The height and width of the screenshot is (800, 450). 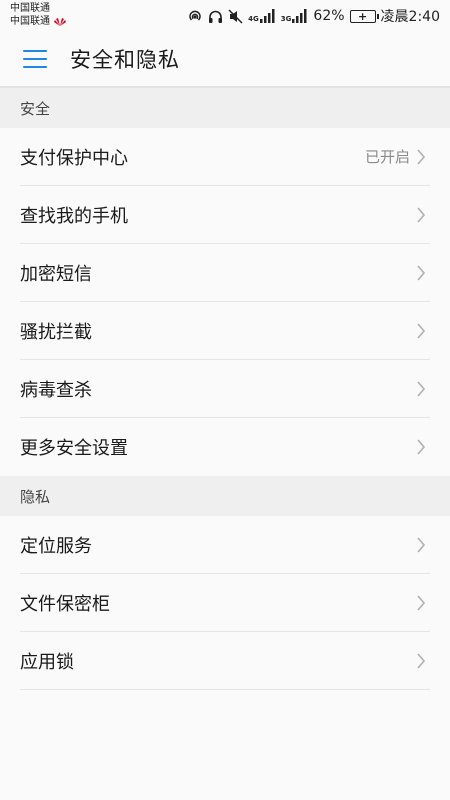 What do you see at coordinates (74, 216) in the screenshot?
I see `list-item-label: 查找我的手机` at bounding box center [74, 216].